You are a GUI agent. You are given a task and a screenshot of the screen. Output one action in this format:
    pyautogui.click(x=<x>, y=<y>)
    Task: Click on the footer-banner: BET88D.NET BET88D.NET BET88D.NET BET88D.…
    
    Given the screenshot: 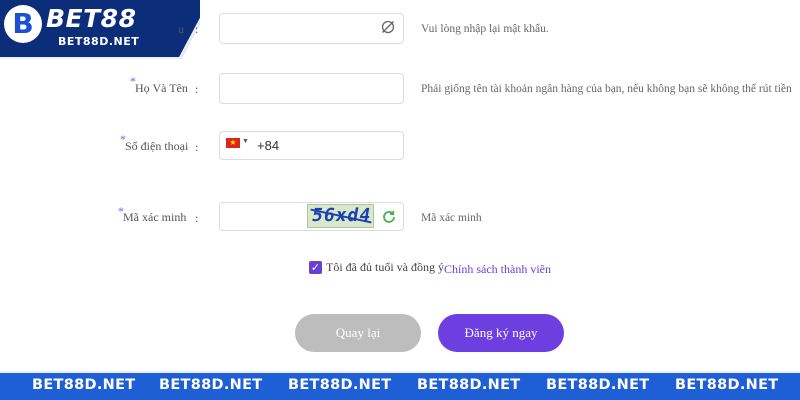 What is the action you would take?
    pyautogui.click(x=400, y=385)
    